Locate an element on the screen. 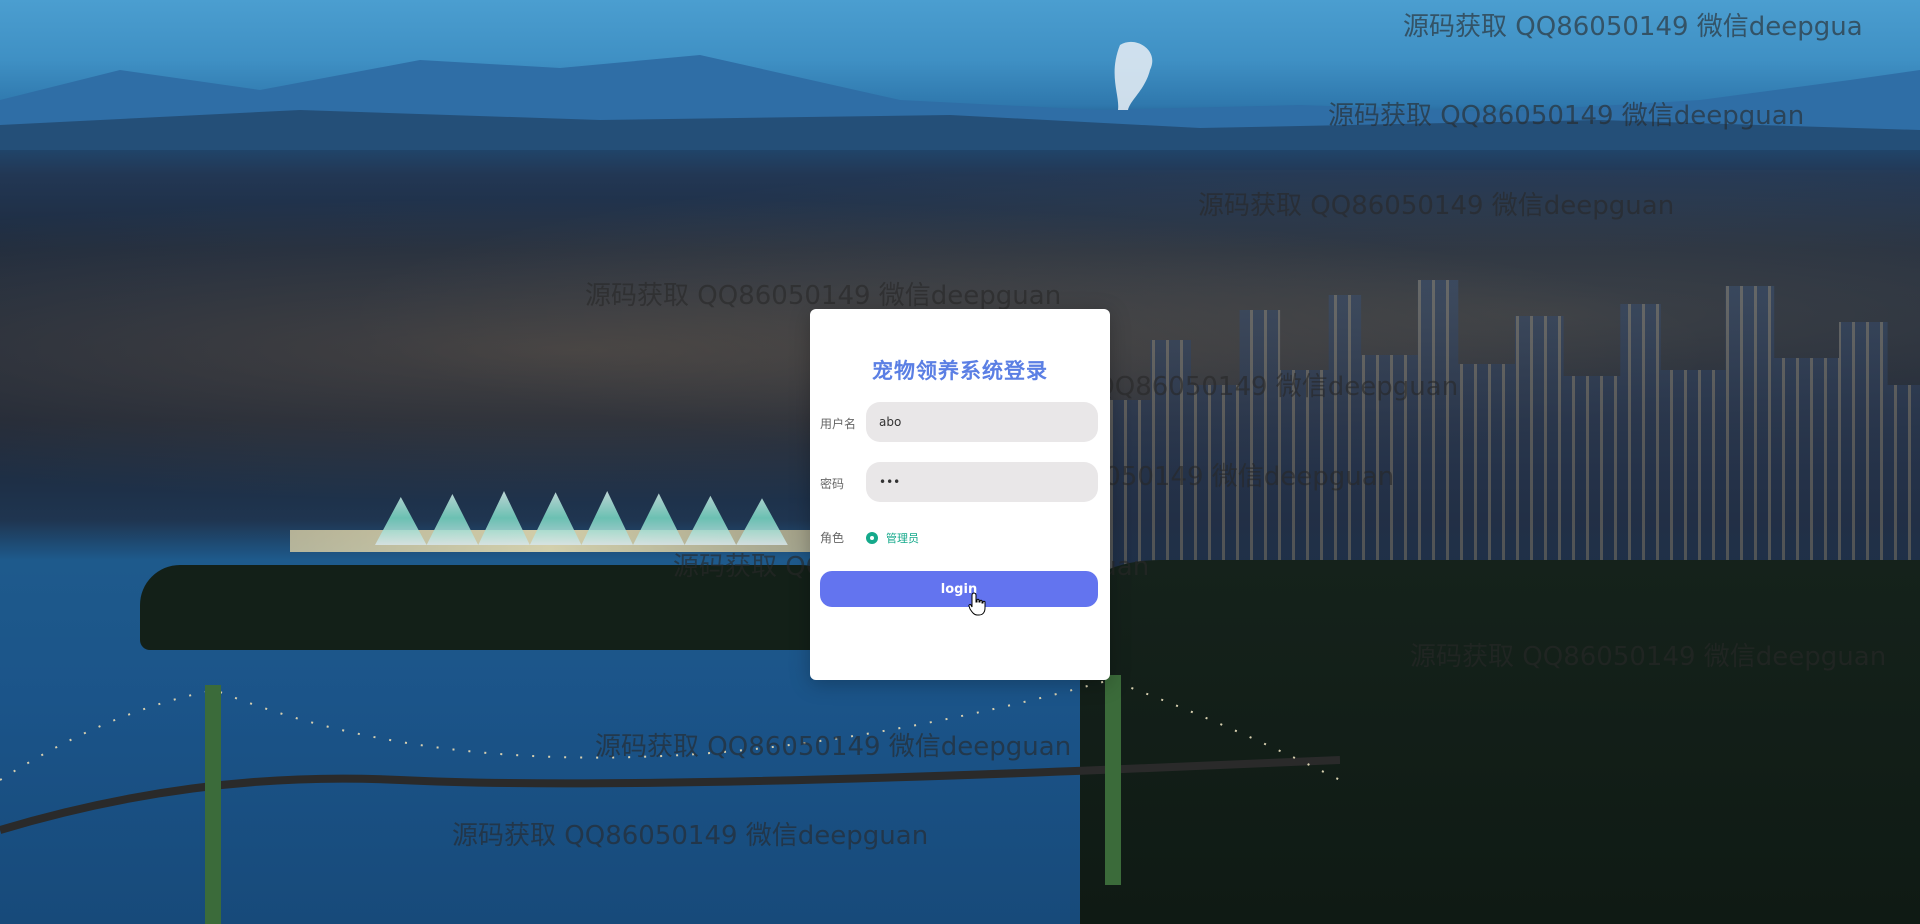 This screenshot has height=924, width=1920. login-form-card: 宠物领养系统登录 用户名 密码 角色 管理员 login is located at coordinates (960, 494).